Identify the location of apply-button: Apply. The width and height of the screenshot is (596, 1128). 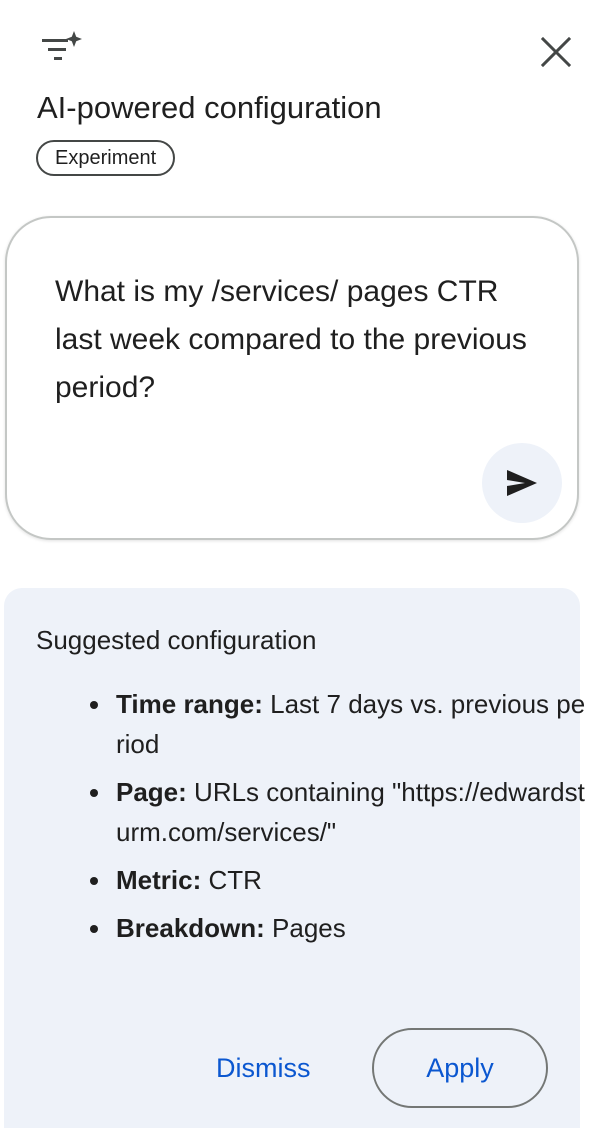
(460, 1068).